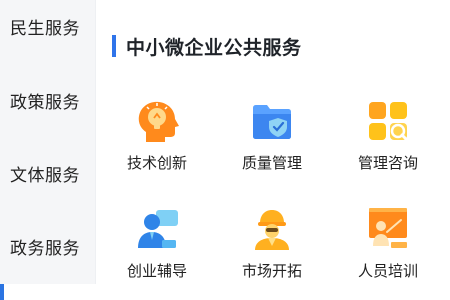 Image resolution: width=450 pixels, height=300 pixels. Describe the element at coordinates (45, 28) in the screenshot. I see `sidebar-item-label: 民生服务` at that location.